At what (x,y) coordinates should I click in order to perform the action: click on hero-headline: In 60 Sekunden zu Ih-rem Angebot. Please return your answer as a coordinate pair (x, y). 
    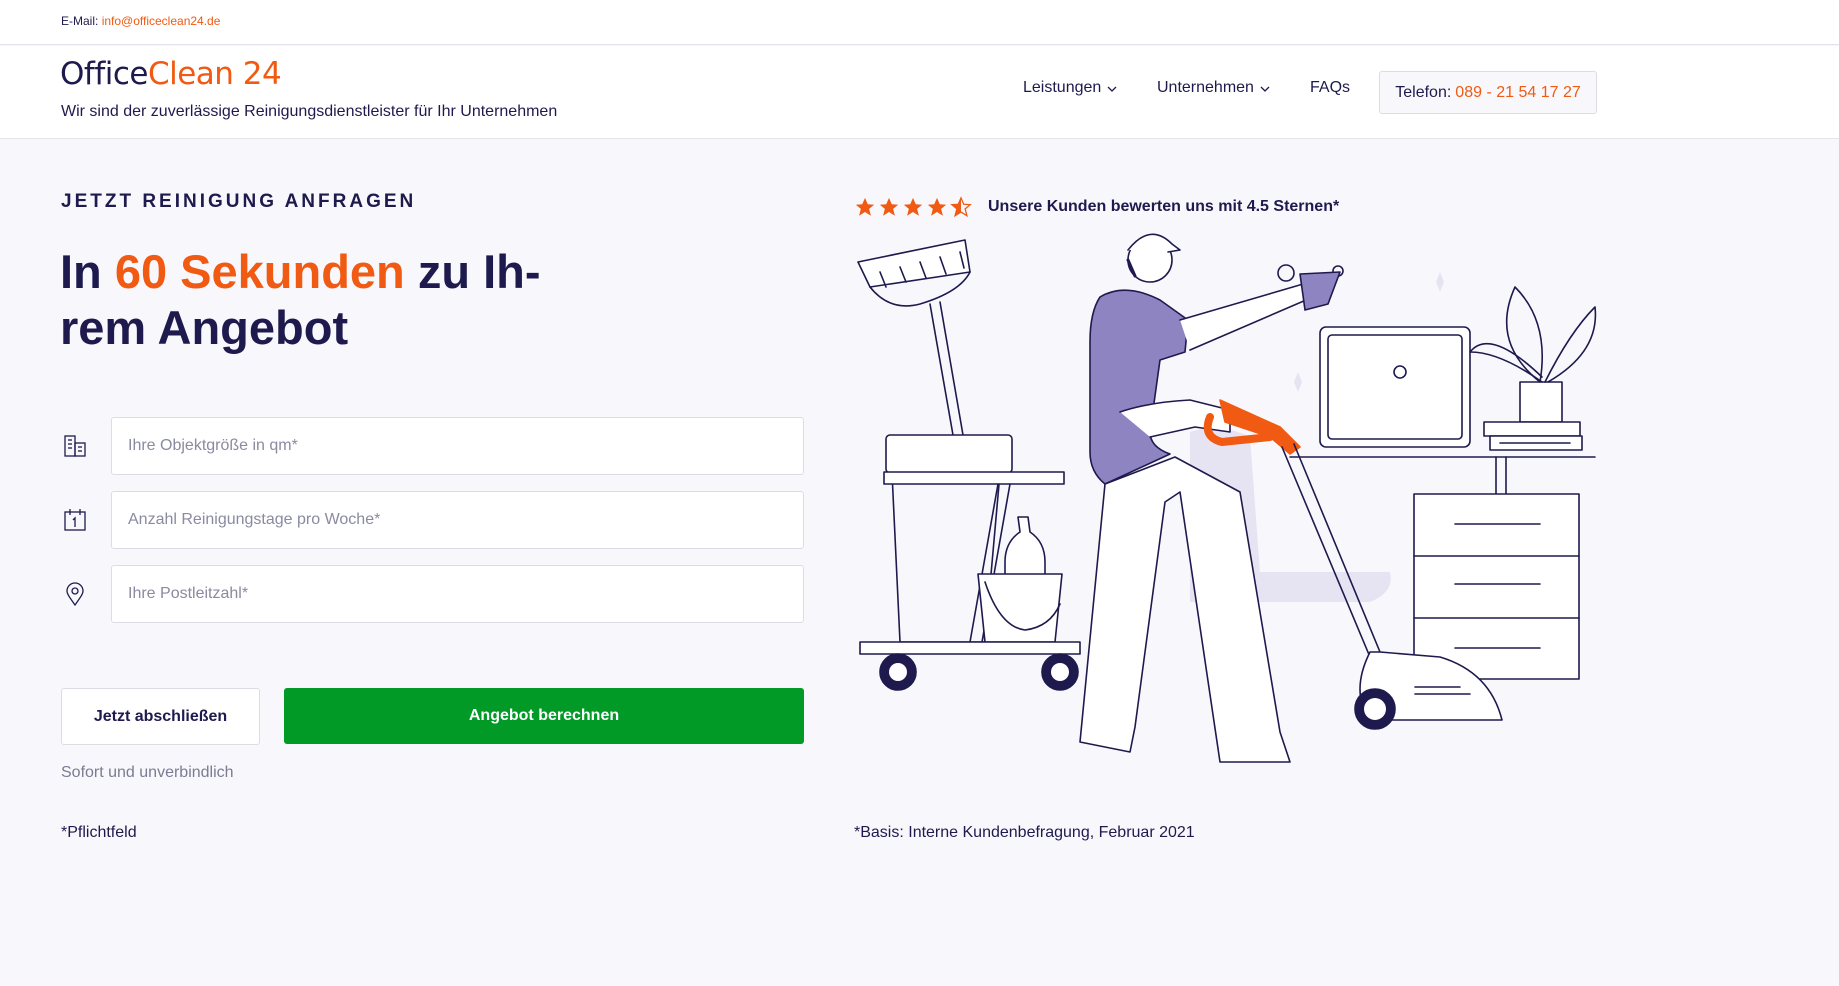
    Looking at the image, I should click on (320, 300).